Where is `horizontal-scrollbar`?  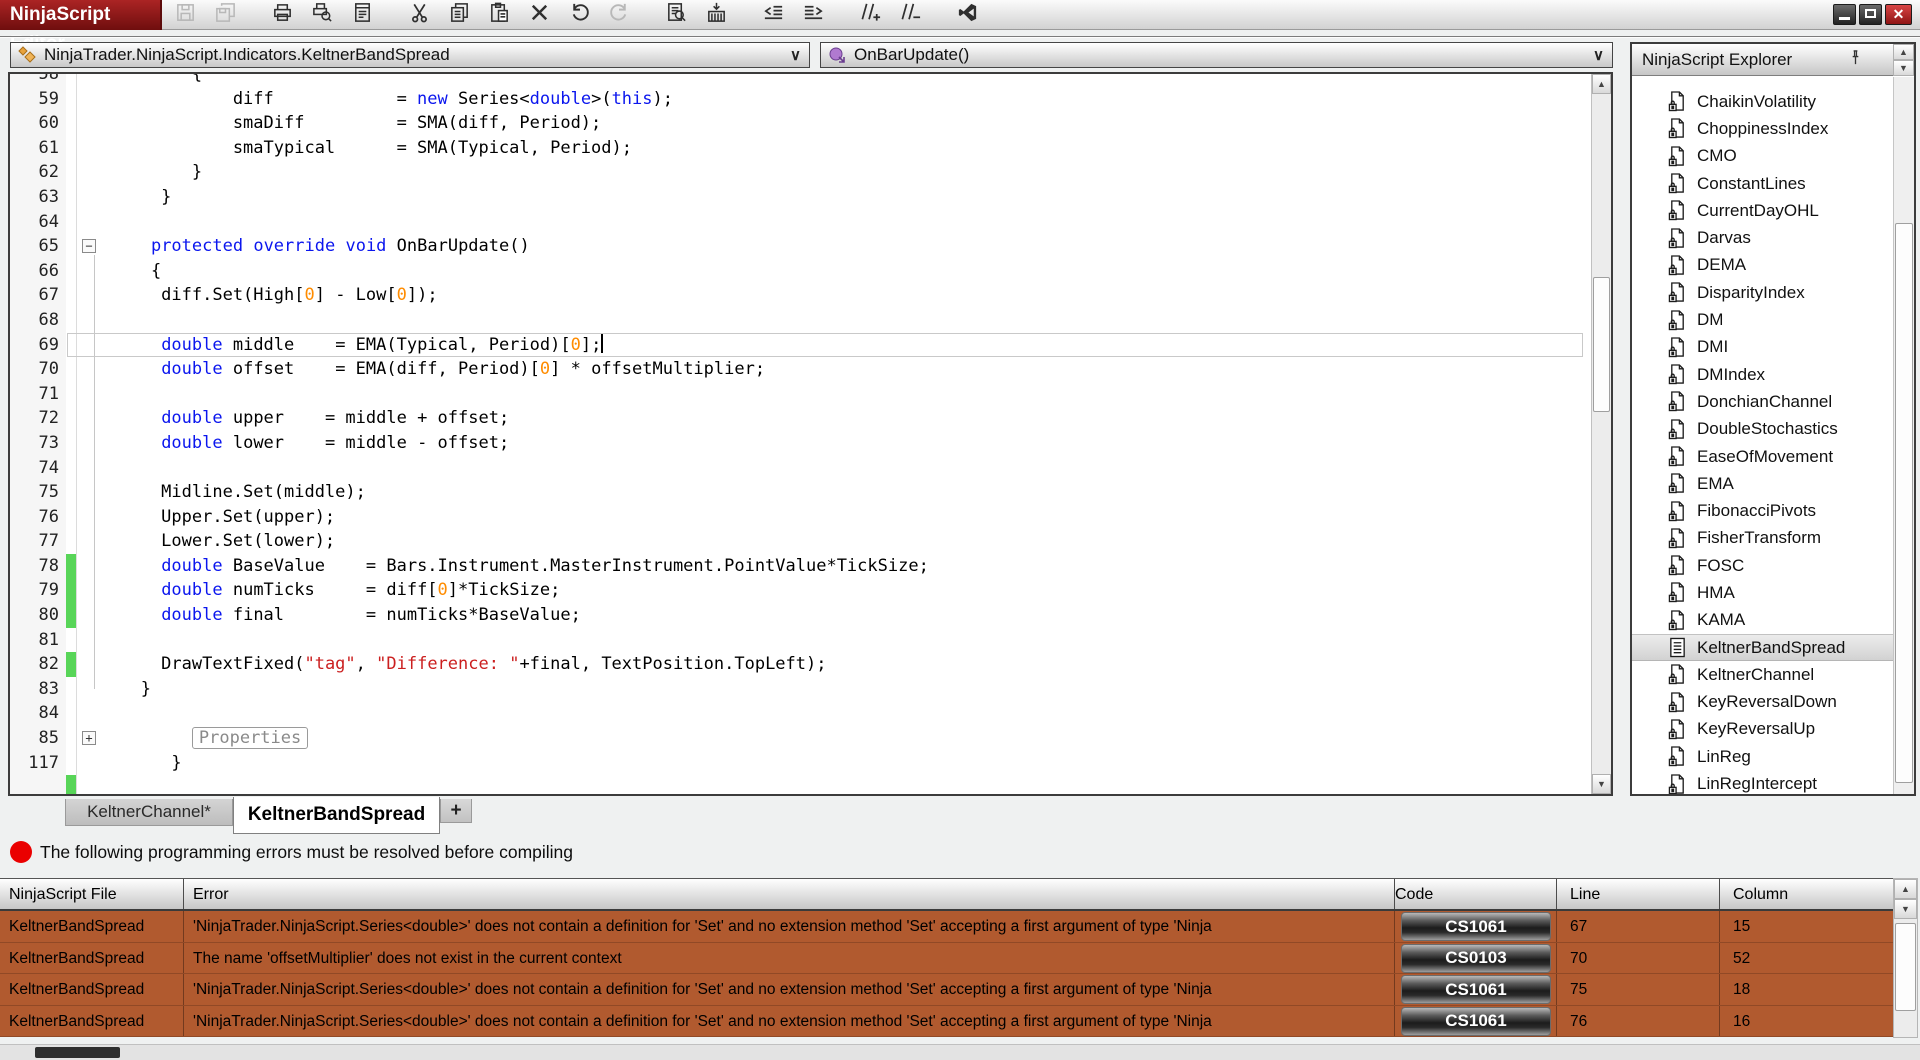
horizontal-scrollbar is located at coordinates (960, 1052).